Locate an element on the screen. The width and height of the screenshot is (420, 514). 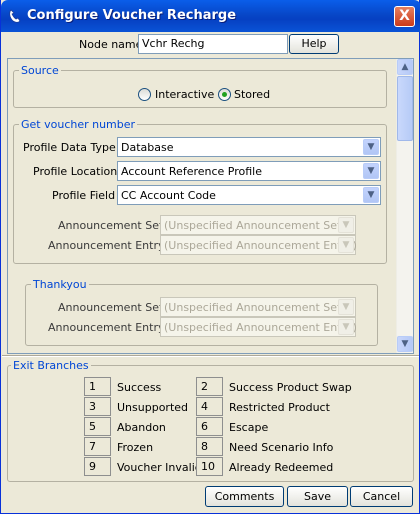
node-name-label: Node name is located at coordinates (111, 44).